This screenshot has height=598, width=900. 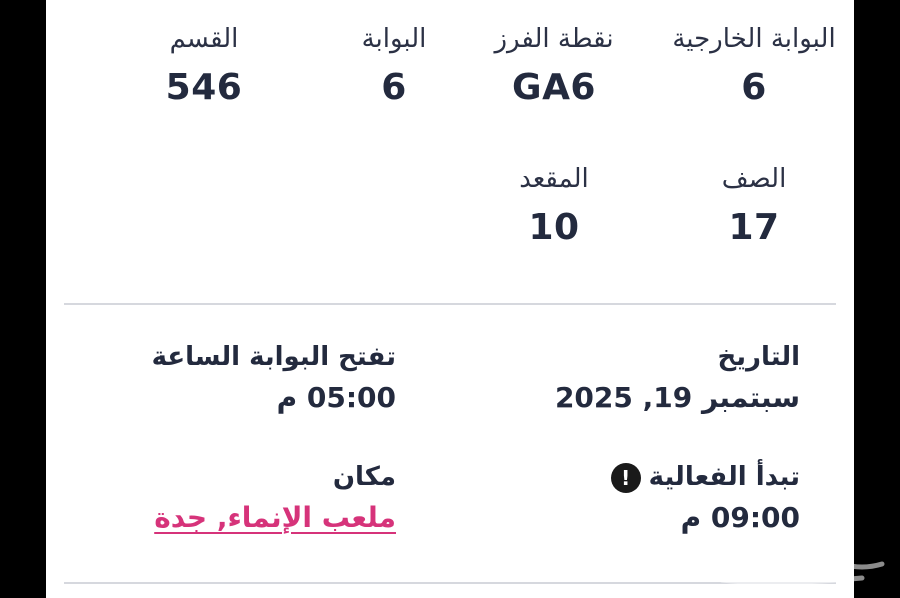 What do you see at coordinates (554, 66) in the screenshot?
I see `sorting-point-cell: نقطة الفرز GA6` at bounding box center [554, 66].